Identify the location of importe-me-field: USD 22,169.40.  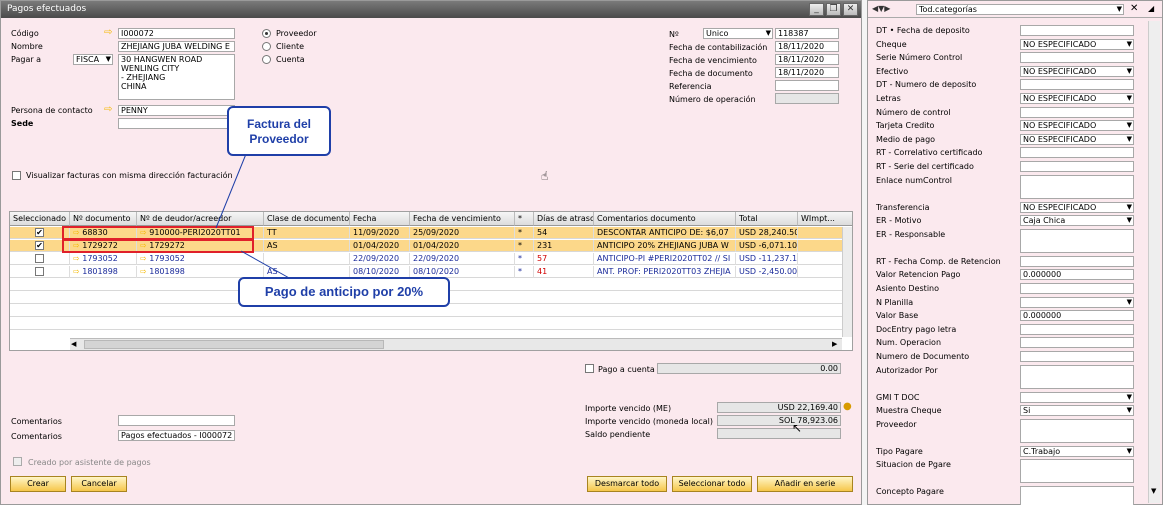
(779, 407).